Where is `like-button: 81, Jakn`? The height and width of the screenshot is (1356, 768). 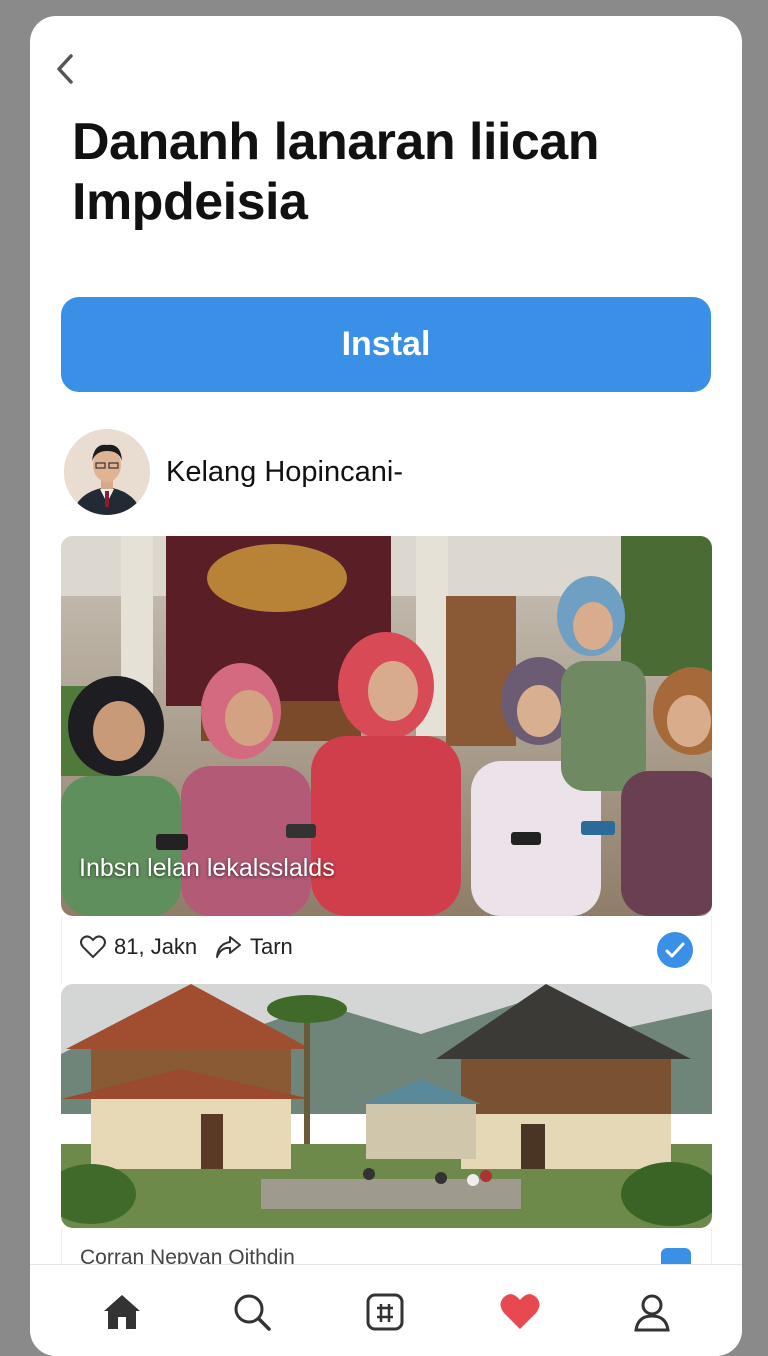 like-button: 81, Jakn is located at coordinates (138, 947).